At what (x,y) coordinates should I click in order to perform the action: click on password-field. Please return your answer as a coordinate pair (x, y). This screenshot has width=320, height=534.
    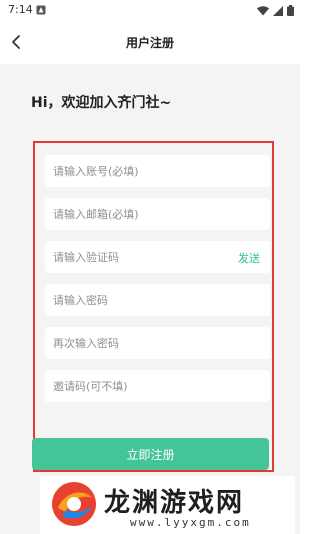
    Looking at the image, I should click on (157, 300).